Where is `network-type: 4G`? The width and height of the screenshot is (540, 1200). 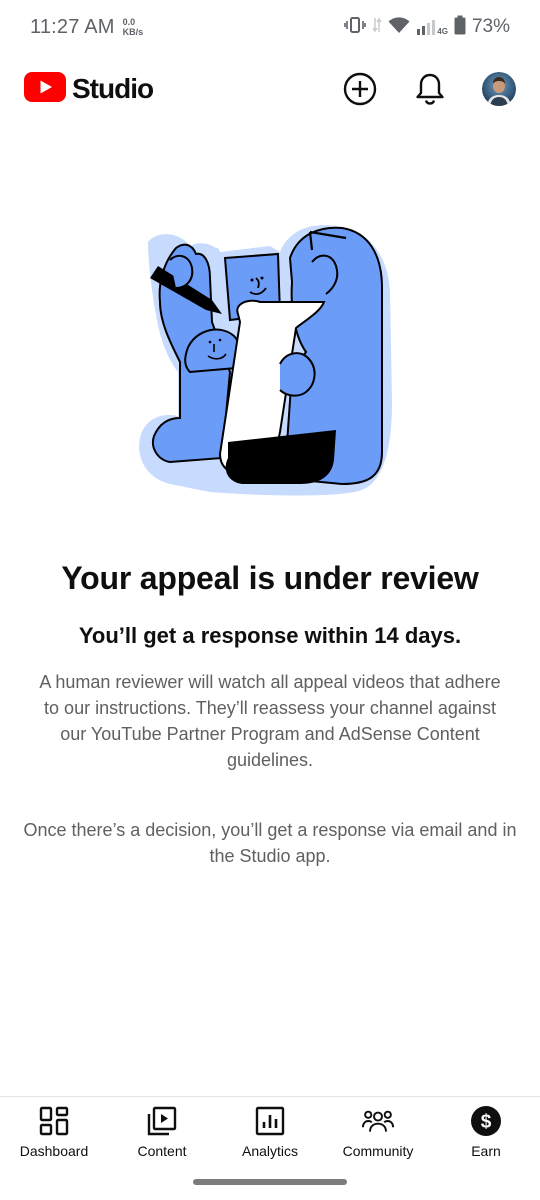 network-type: 4G is located at coordinates (442, 31).